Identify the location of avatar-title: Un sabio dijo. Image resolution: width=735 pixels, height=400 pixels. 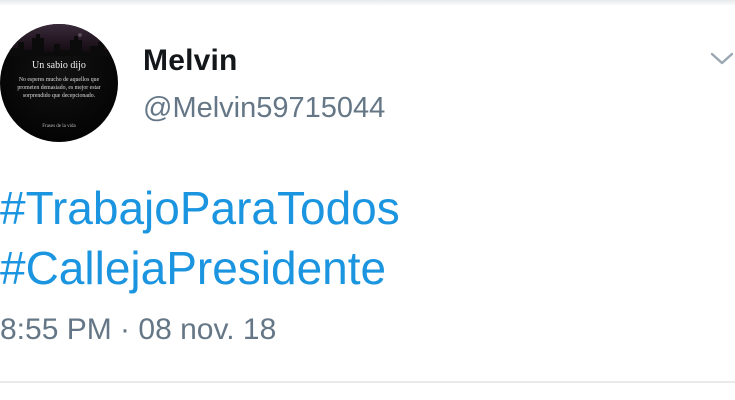
(59, 65).